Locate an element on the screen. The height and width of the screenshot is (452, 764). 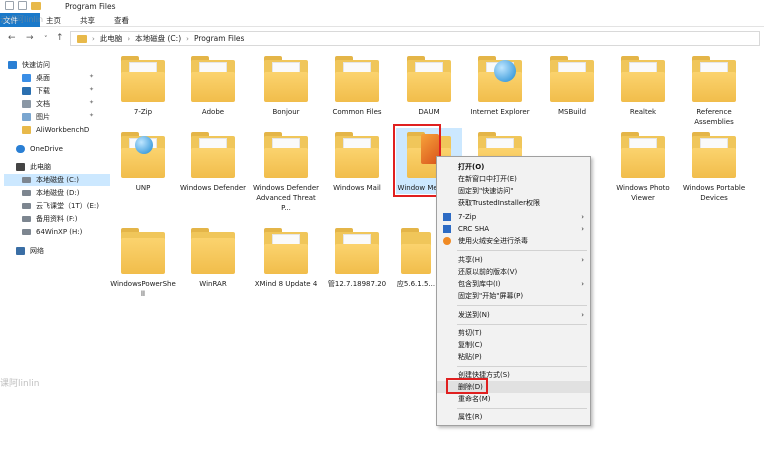
folder-unp: UNP is located at coordinates (143, 162).